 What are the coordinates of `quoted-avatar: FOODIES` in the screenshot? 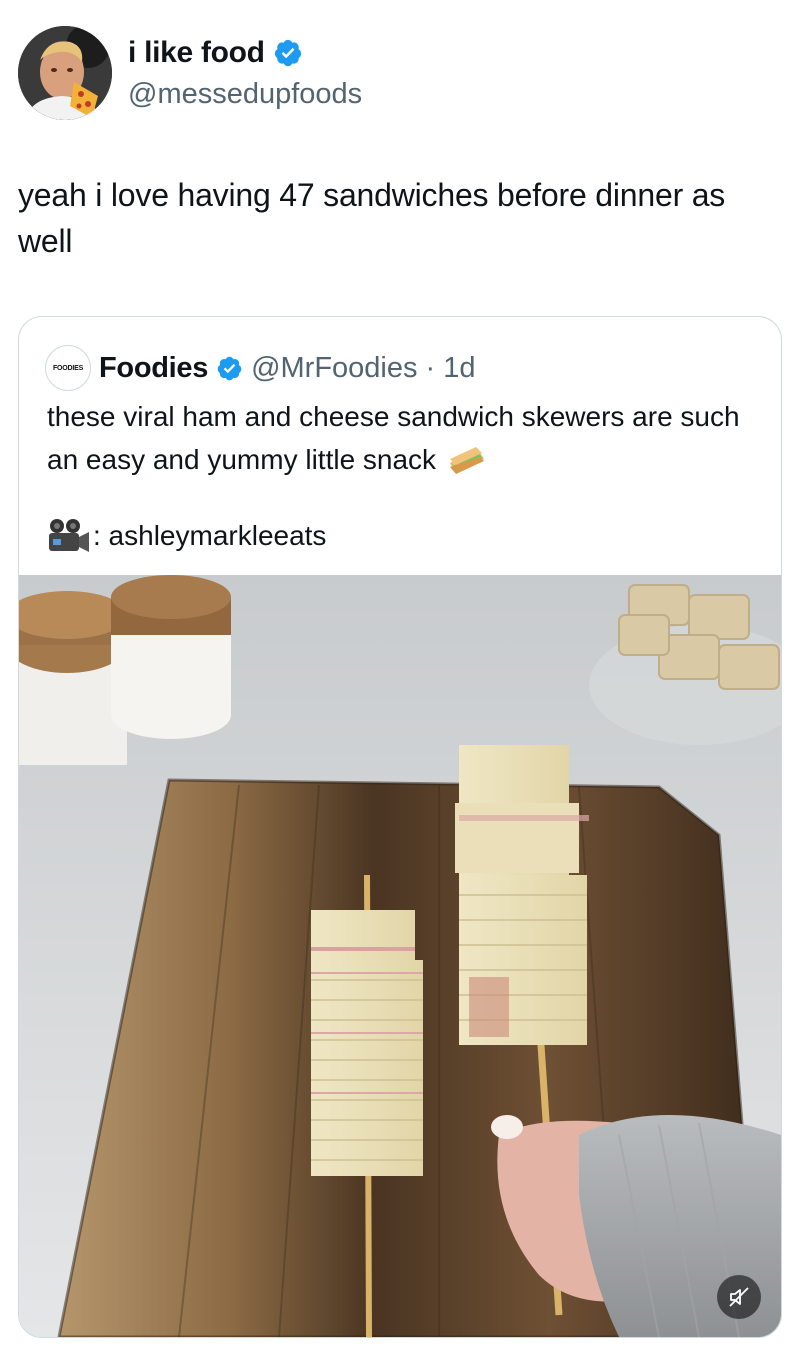 It's located at (68, 368).